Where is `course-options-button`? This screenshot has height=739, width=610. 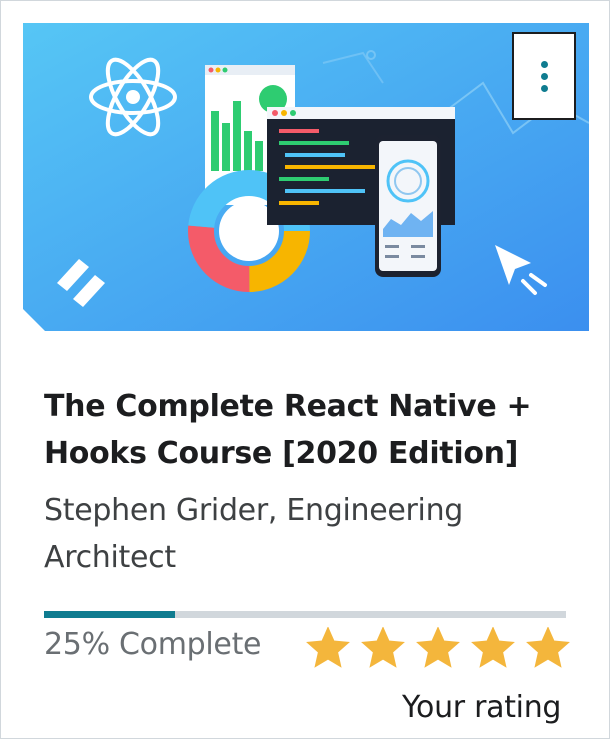
course-options-button is located at coordinates (544, 76).